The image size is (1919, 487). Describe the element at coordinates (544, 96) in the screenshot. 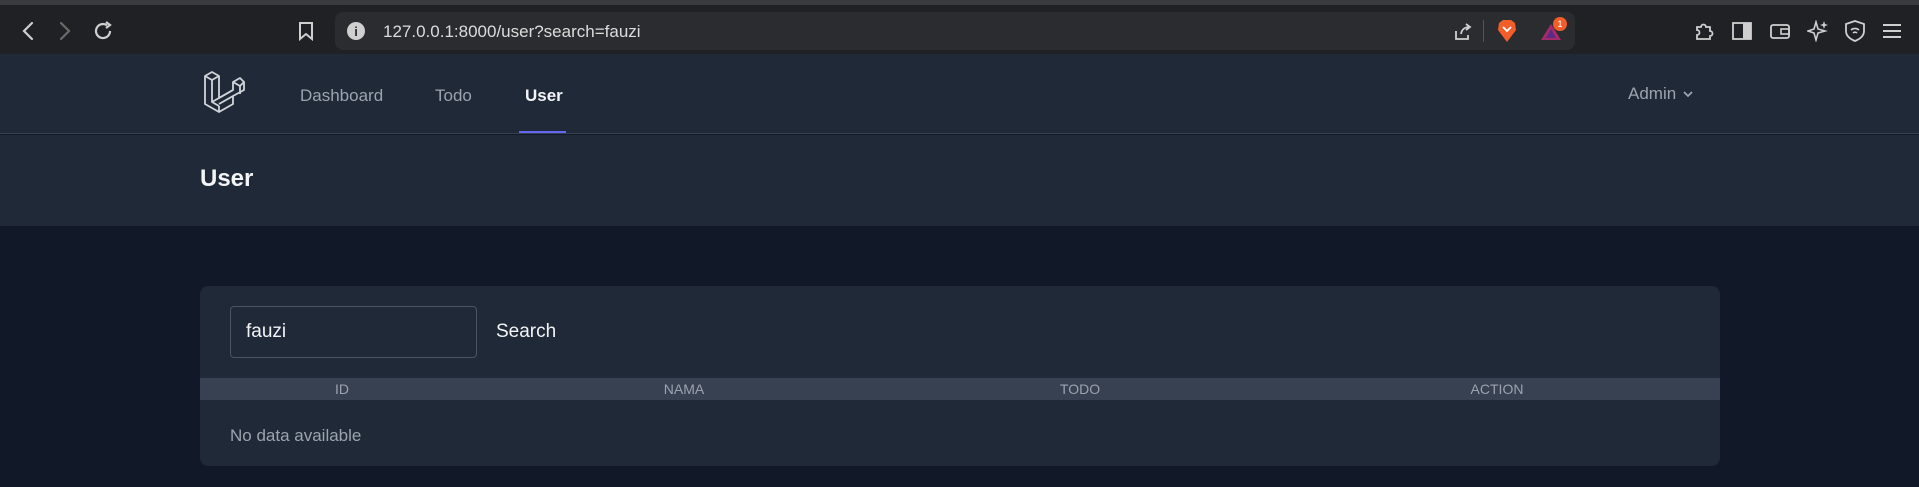

I see `nav-link-user: User` at that location.